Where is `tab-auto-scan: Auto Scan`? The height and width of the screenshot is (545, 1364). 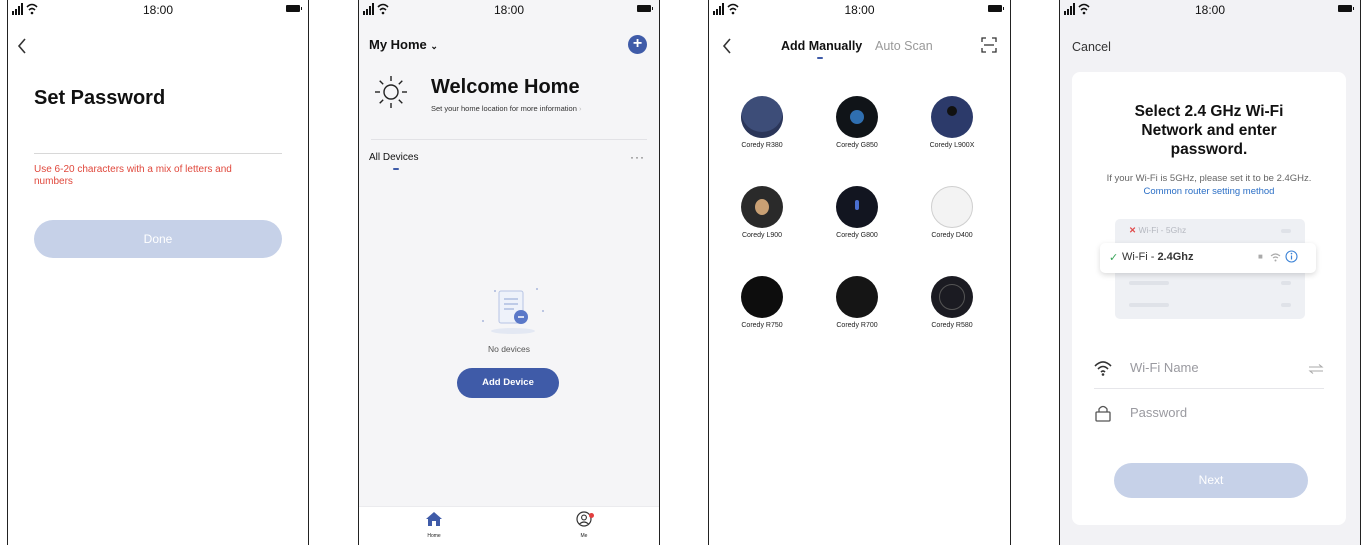 tab-auto-scan: Auto Scan is located at coordinates (904, 46).